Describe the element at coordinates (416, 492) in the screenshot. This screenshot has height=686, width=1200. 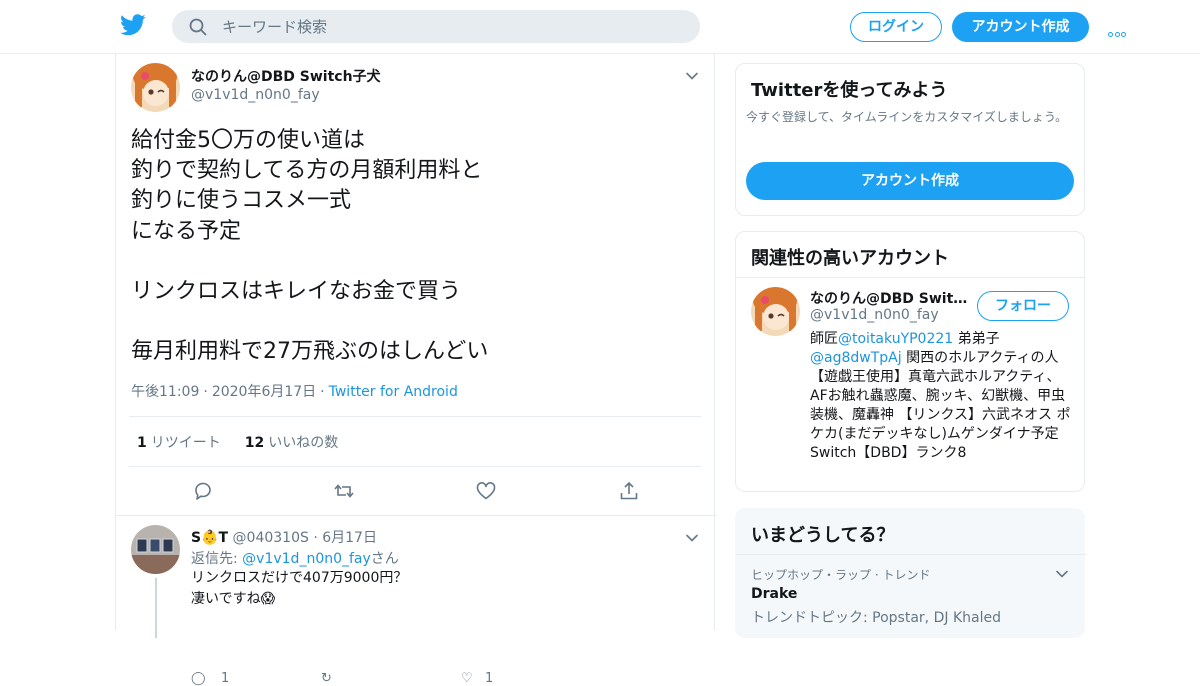
I see `tweet-actions` at that location.